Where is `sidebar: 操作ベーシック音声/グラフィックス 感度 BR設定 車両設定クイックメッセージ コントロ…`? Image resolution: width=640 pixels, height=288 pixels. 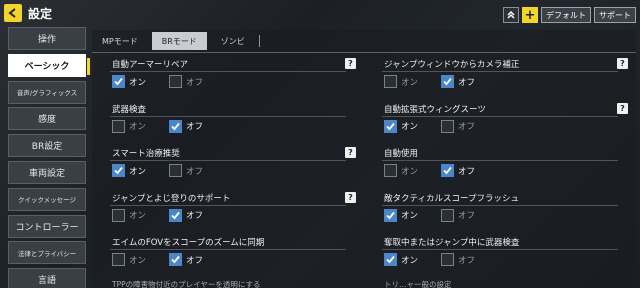 sidebar: 操作ベーシック音声/グラフィックス 感度 BR設定 車両設定クイックメッセージ コントロ… is located at coordinates (49, 157).